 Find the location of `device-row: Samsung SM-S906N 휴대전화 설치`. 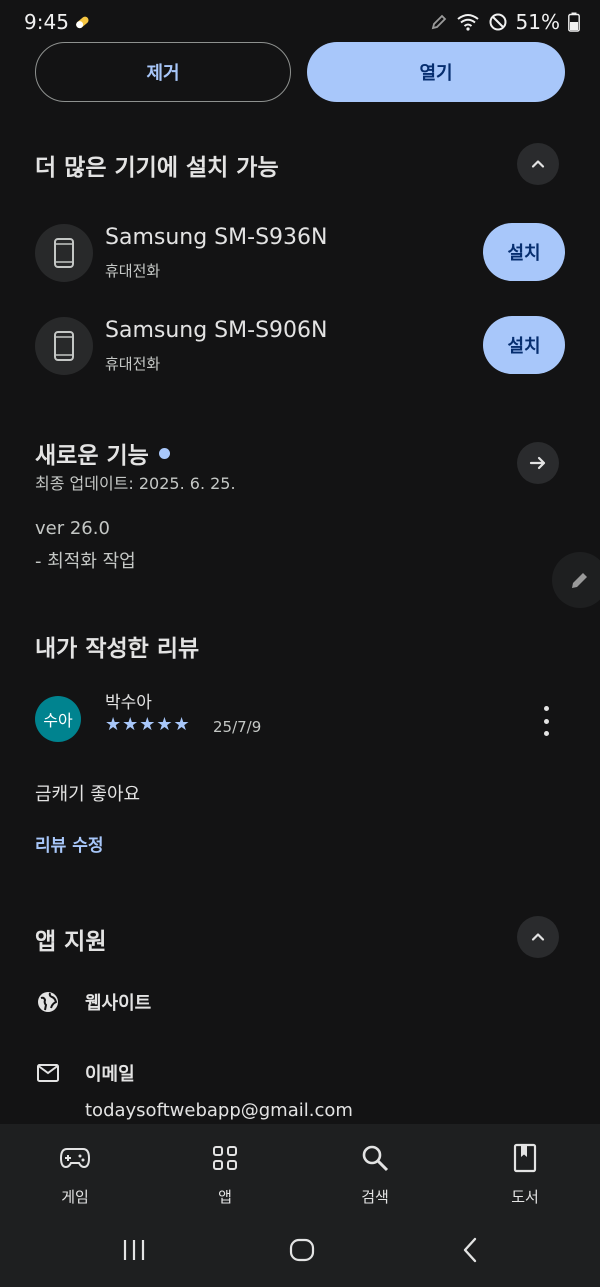

device-row: Samsung SM-S906N 휴대전화 설치 is located at coordinates (300, 346).